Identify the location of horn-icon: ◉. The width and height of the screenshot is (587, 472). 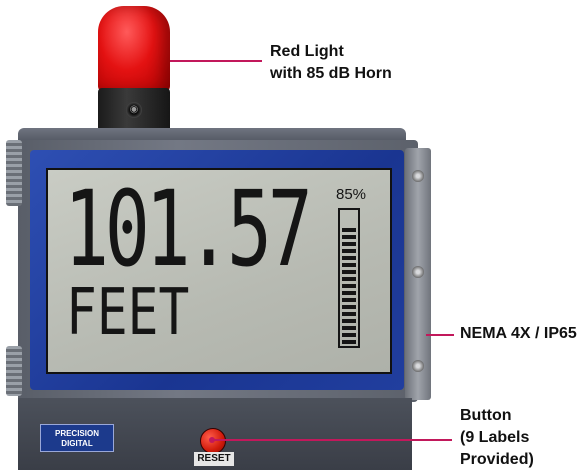
(134, 110).